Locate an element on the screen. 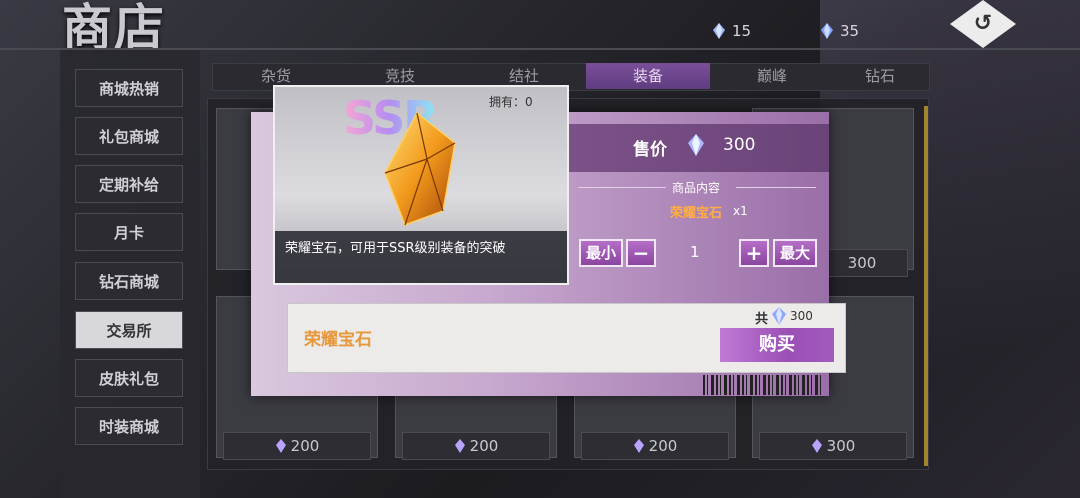  currency-counter-2: 35 is located at coordinates (839, 31).